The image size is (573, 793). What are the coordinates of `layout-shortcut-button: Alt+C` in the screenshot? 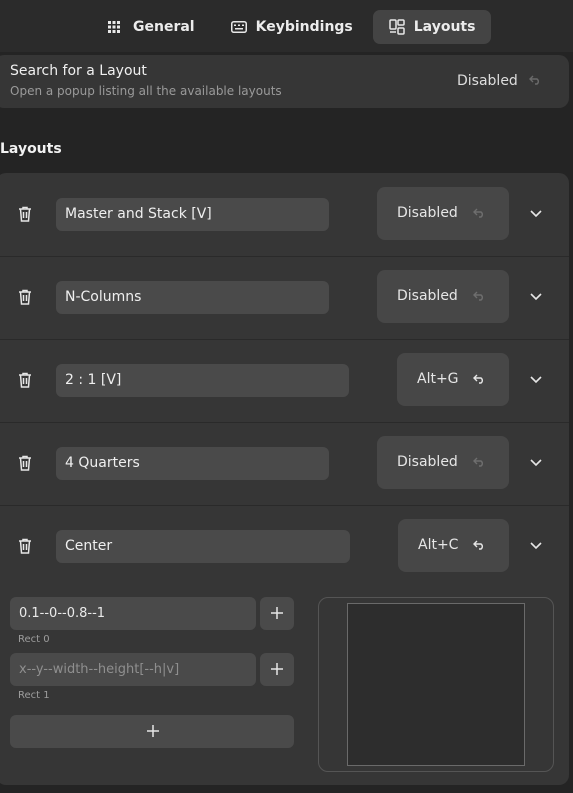 It's located at (453, 545).